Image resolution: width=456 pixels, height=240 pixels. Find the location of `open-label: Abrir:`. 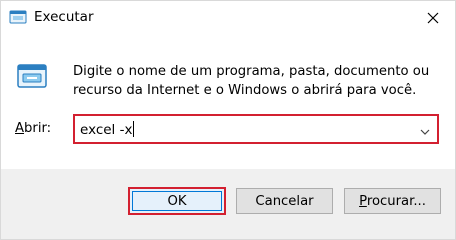

open-label: Abrir: is located at coordinates (33, 128).